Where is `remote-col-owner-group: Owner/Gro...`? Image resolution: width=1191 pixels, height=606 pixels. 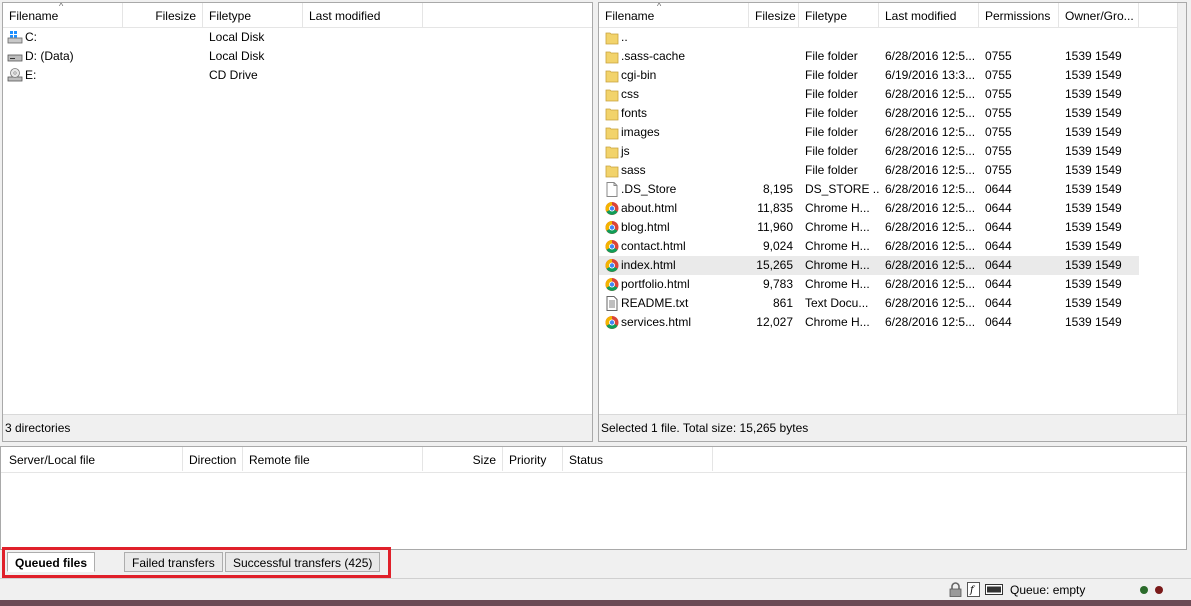 remote-col-owner-group: Owner/Gro... is located at coordinates (1099, 15).